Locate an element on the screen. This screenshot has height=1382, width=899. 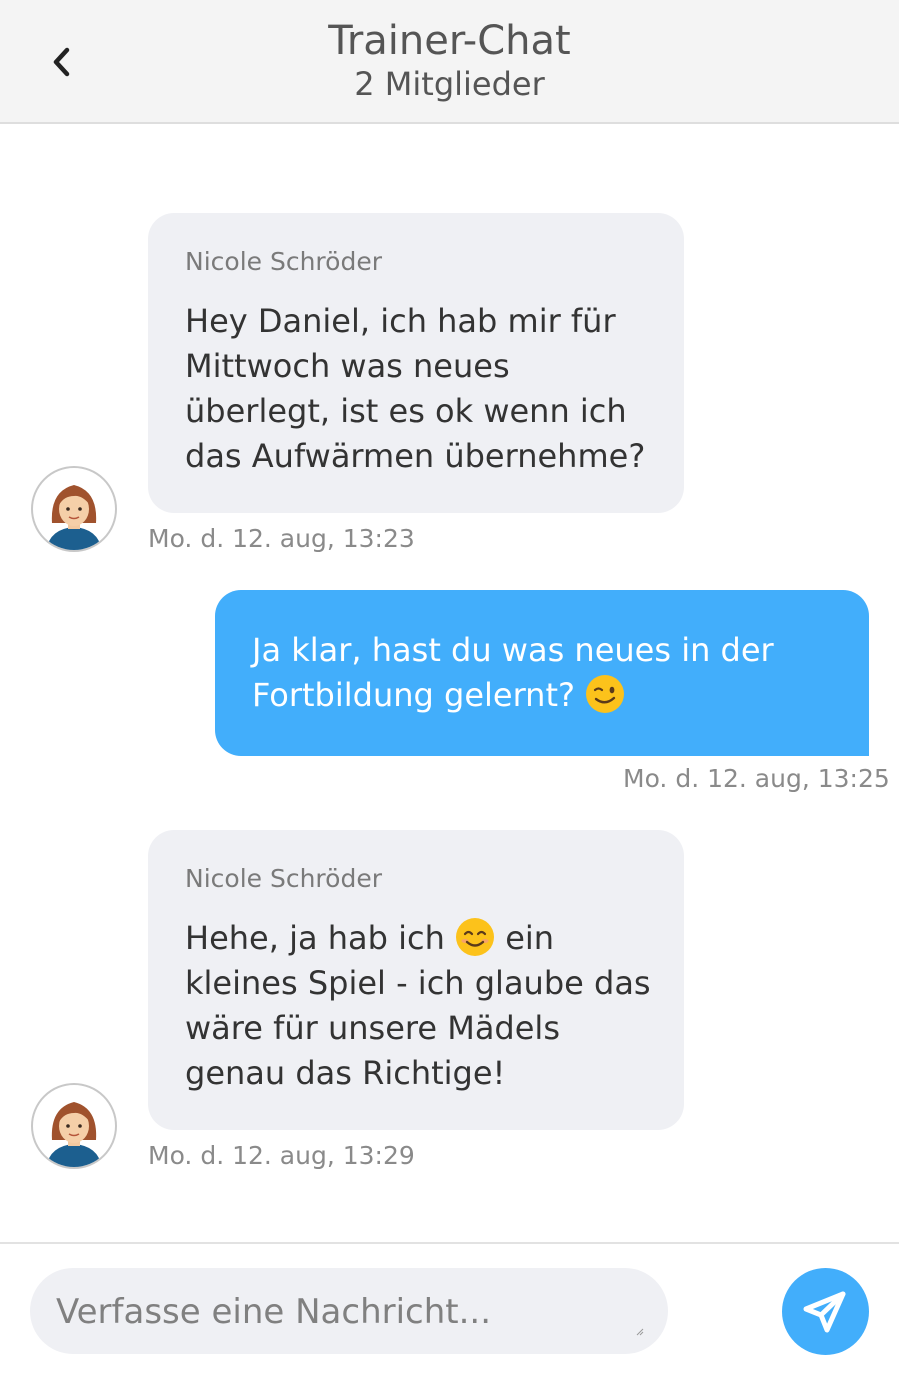
send-button is located at coordinates (825, 1311).